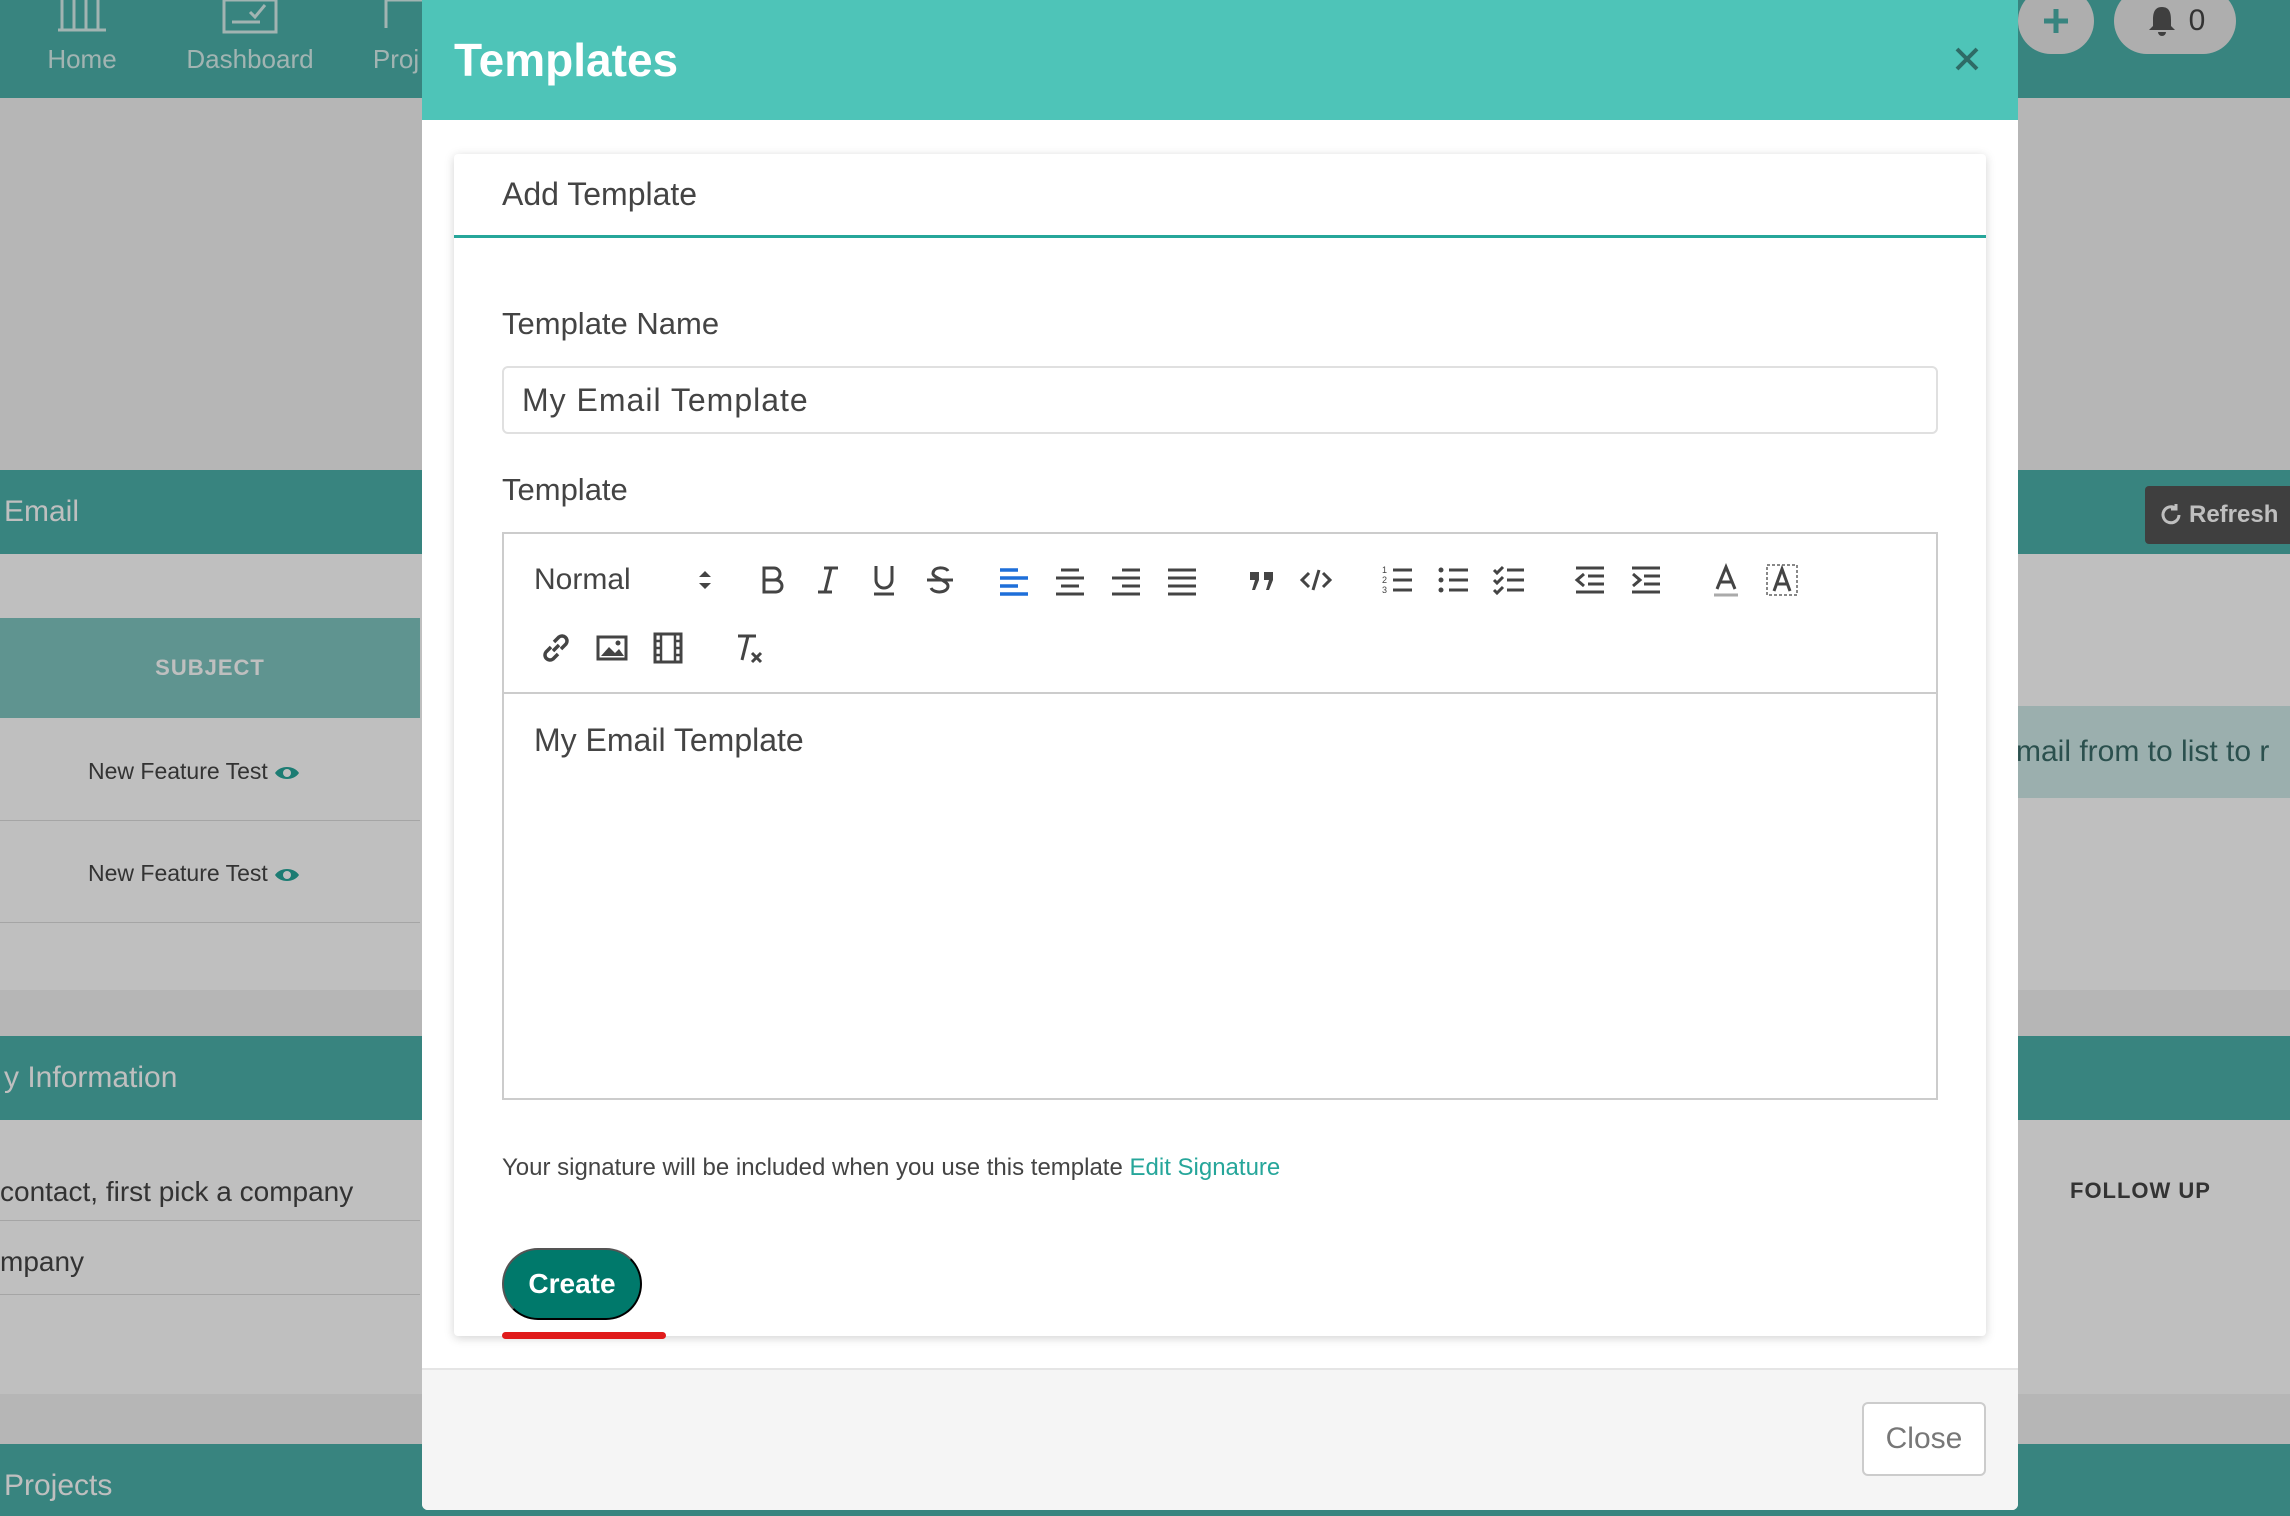 Image resolution: width=2290 pixels, height=1516 pixels. Describe the element at coordinates (1220, 196) in the screenshot. I see `card-header: Add Template` at that location.